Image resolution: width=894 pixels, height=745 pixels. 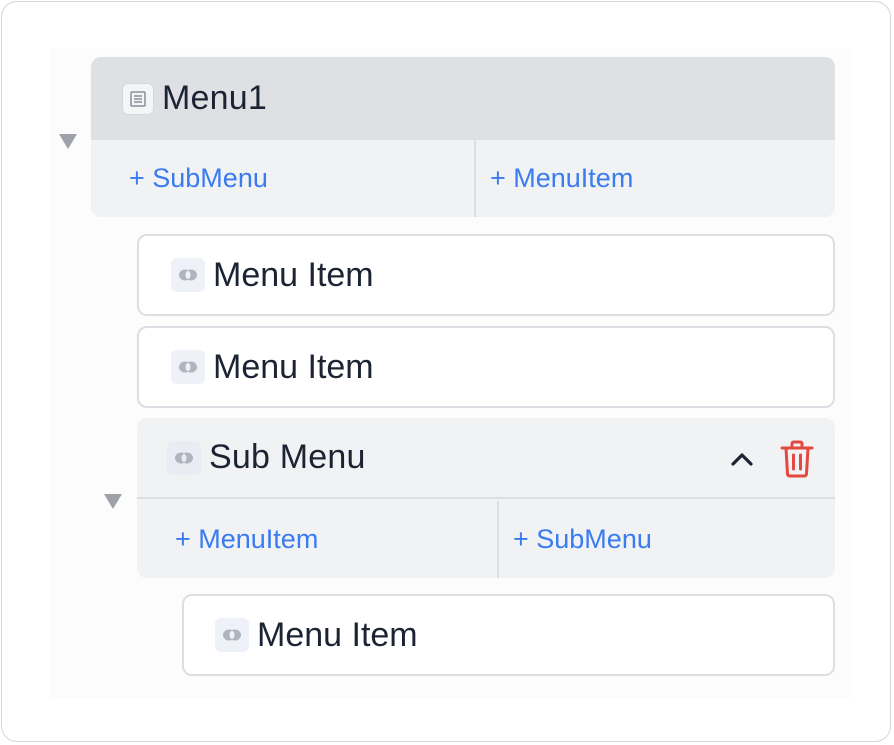 What do you see at coordinates (742, 459) in the screenshot?
I see `chevron-up-icon` at bounding box center [742, 459].